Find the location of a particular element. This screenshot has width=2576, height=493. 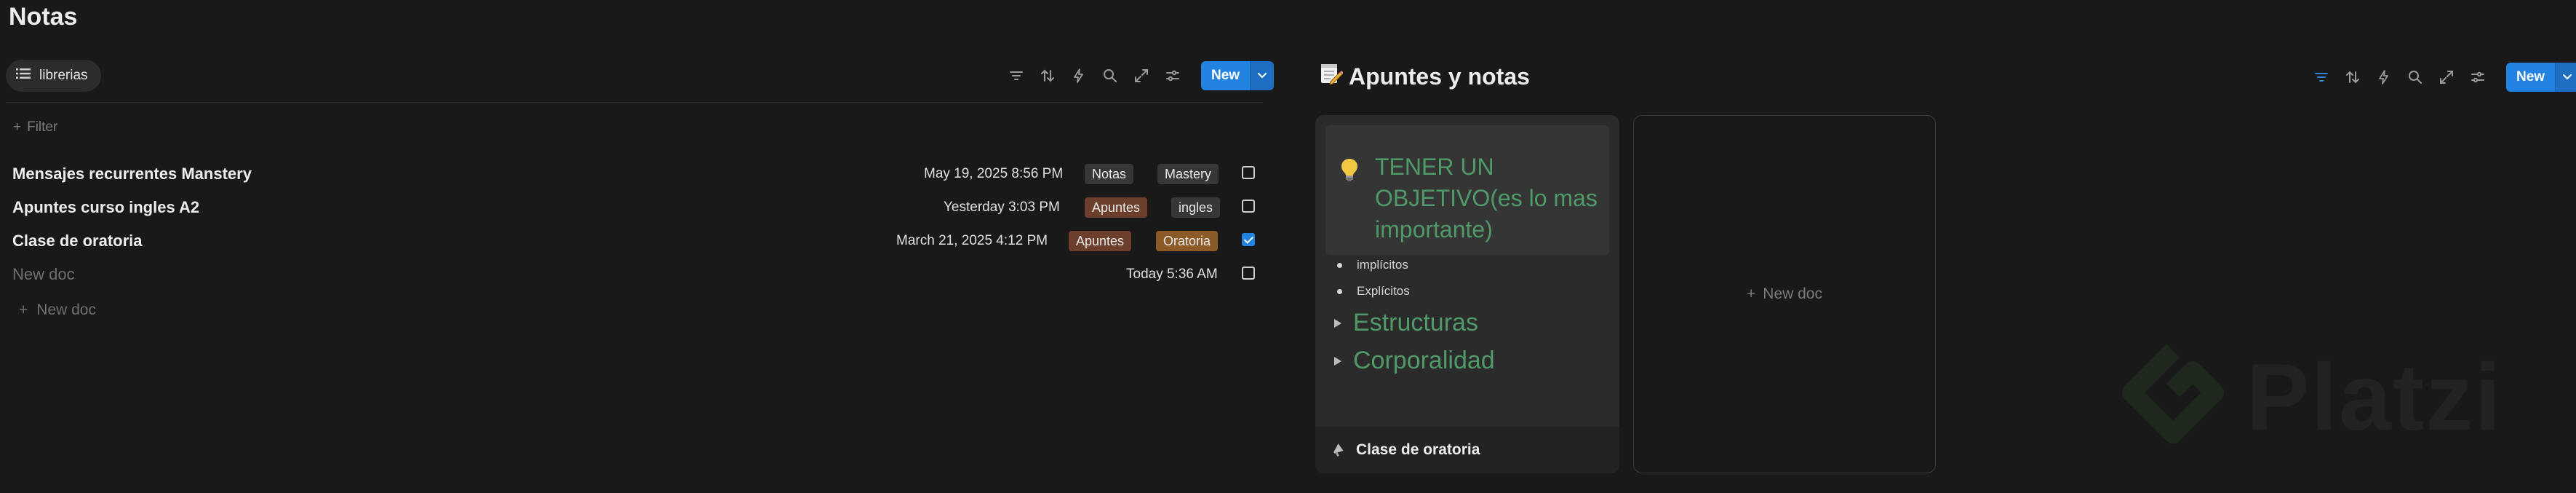

megaphone-icon is located at coordinates (1338, 450).